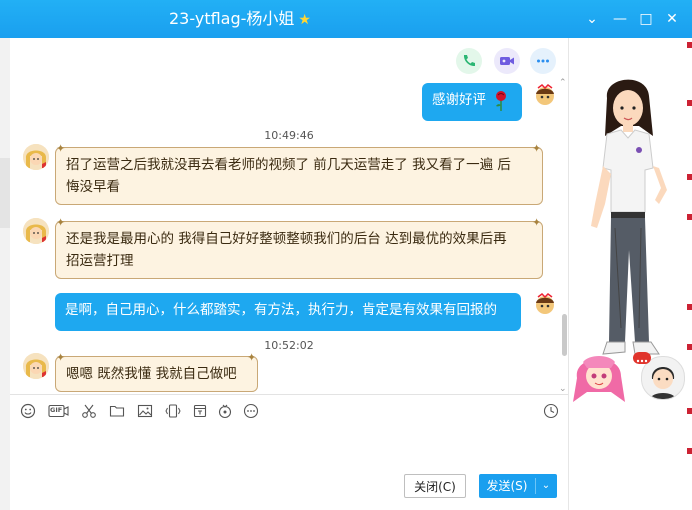 Image resolution: width=692 pixels, height=510 pixels. What do you see at coordinates (289, 345) in the screenshot?
I see `timestamp: 10:52:02` at bounding box center [289, 345].